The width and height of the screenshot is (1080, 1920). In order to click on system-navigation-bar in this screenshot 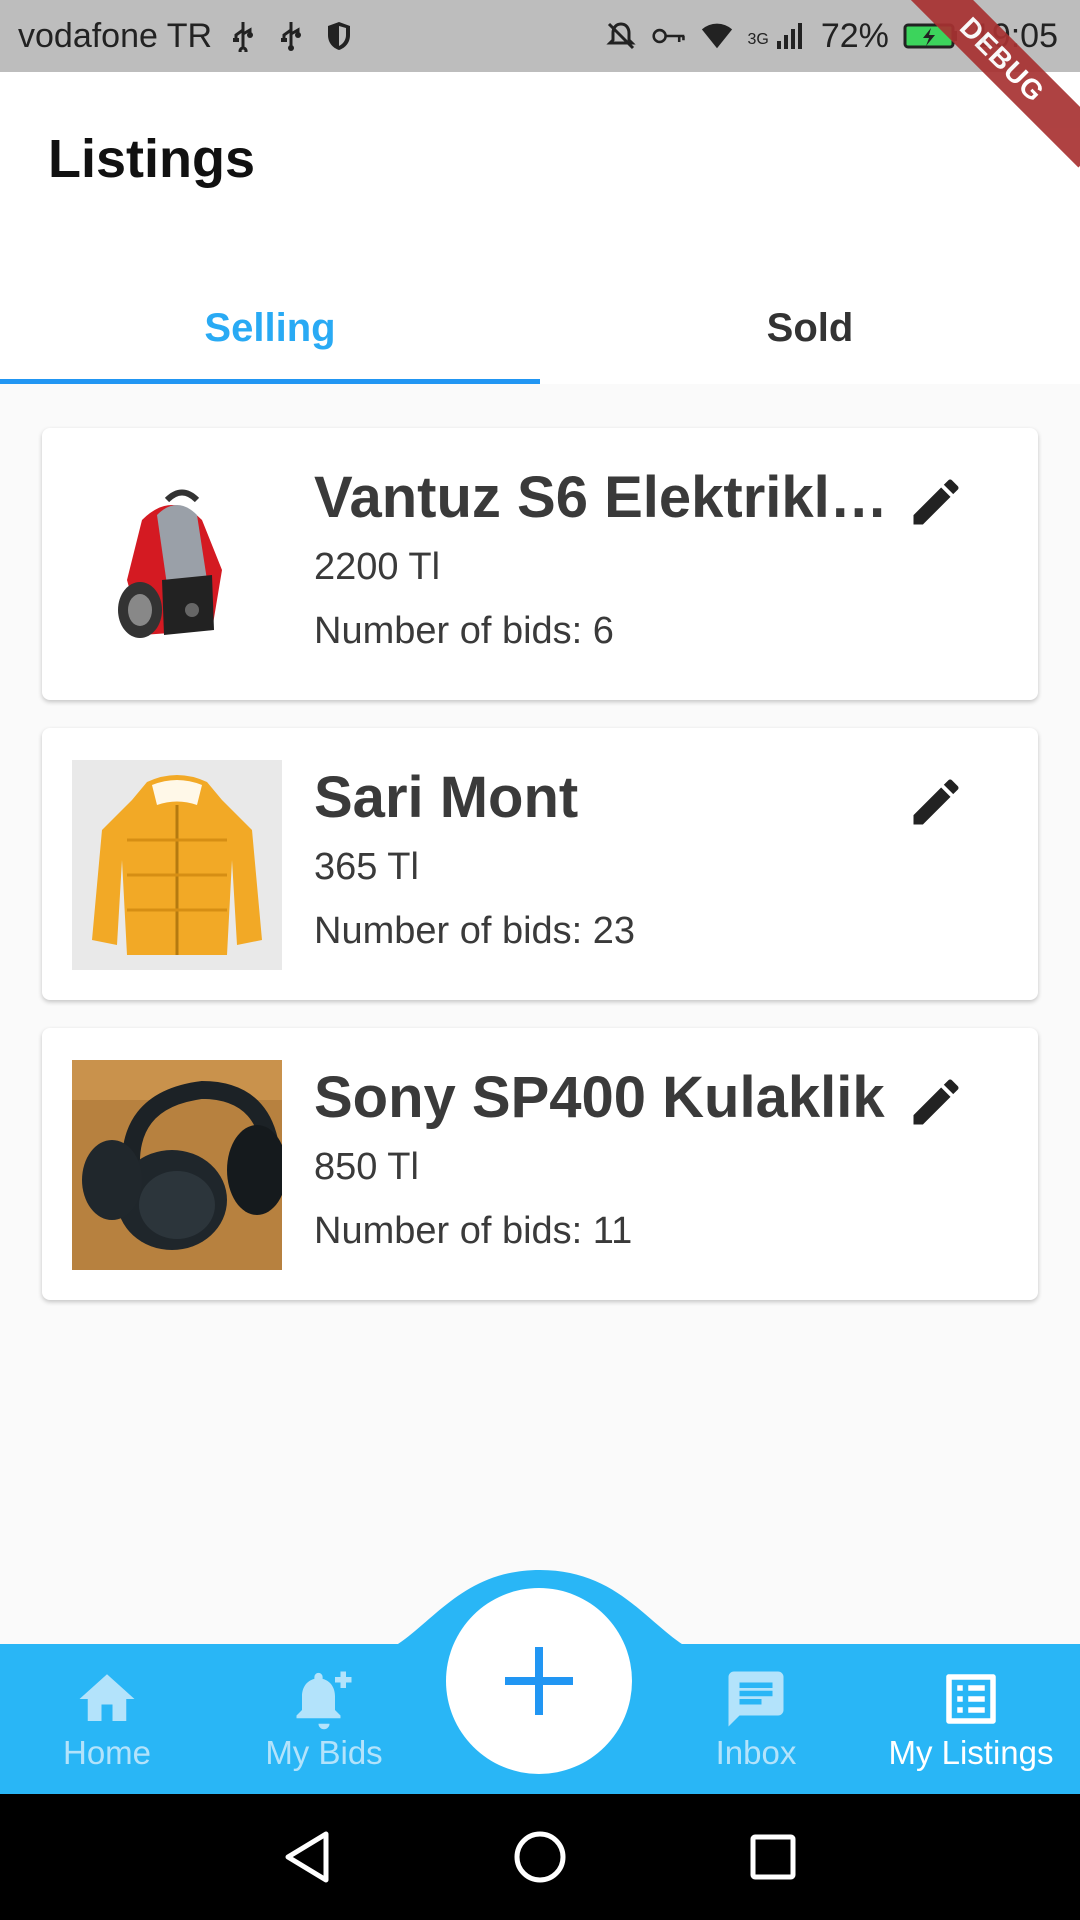, I will do `click(540, 1857)`.